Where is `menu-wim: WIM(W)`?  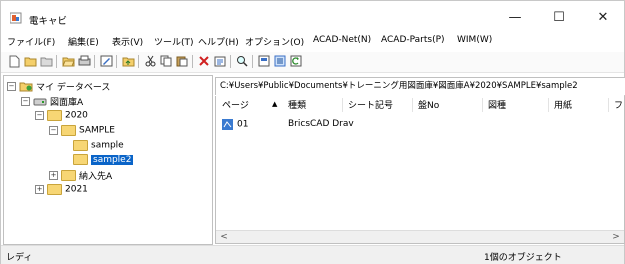 menu-wim: WIM(W) is located at coordinates (474, 40).